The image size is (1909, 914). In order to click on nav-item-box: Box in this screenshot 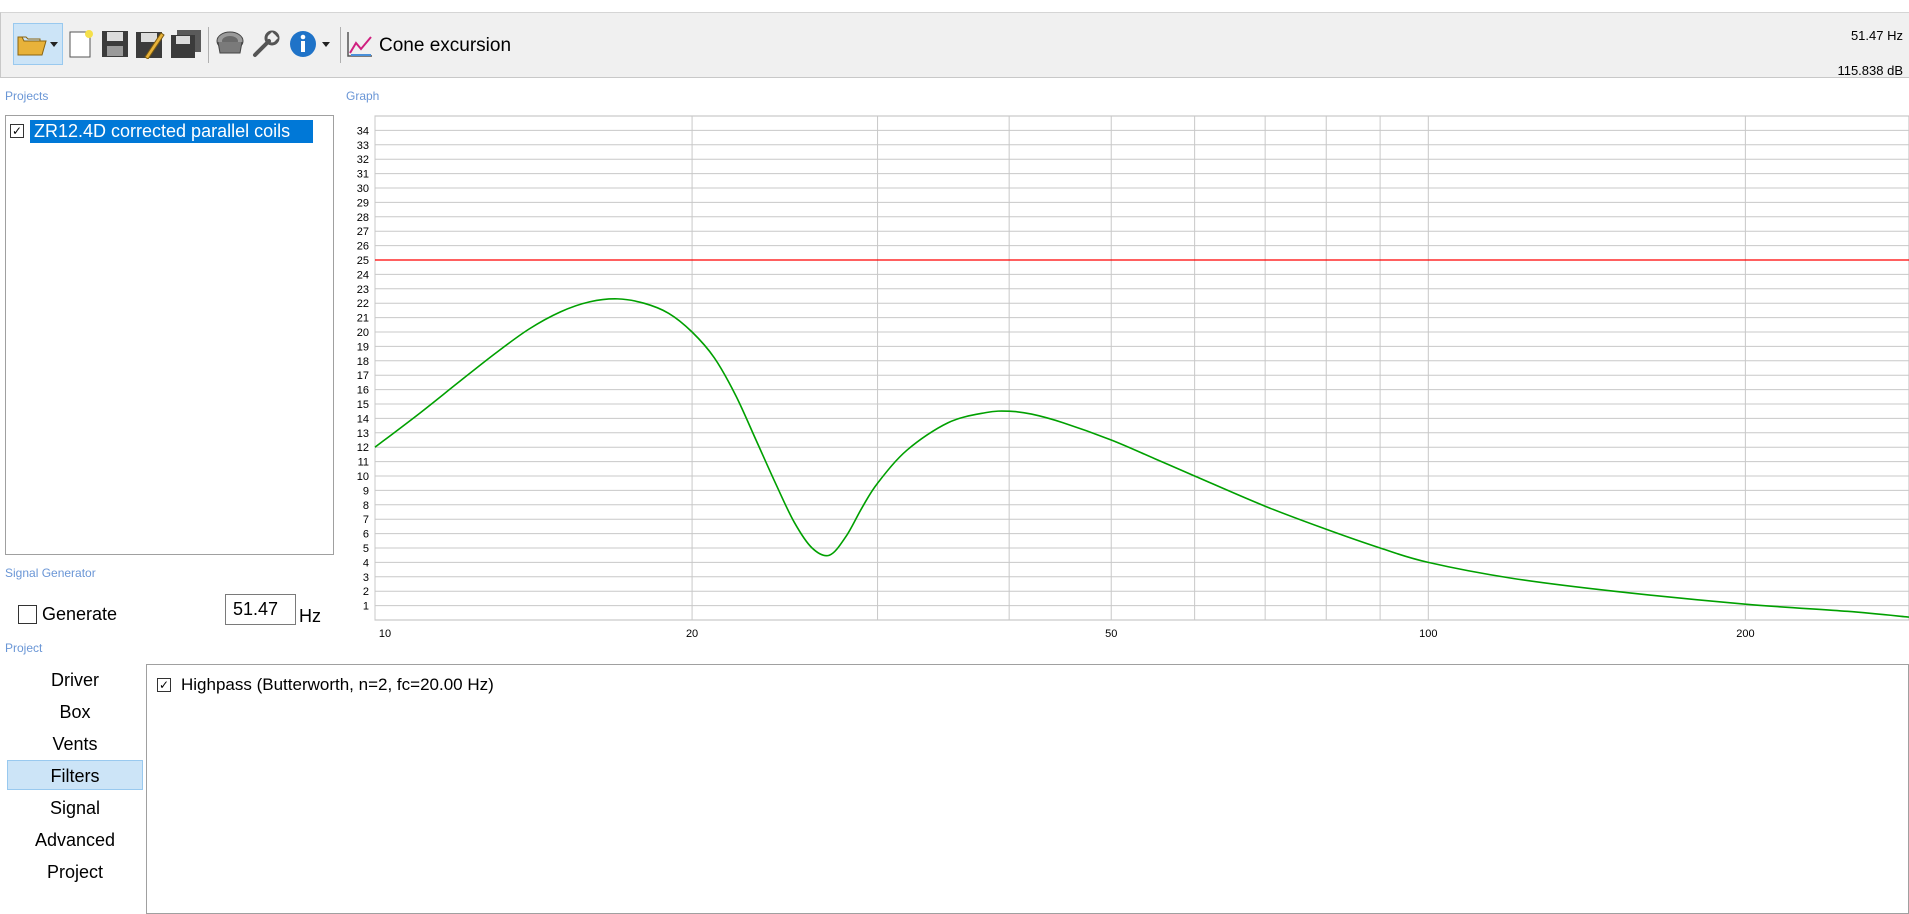, I will do `click(75, 712)`.